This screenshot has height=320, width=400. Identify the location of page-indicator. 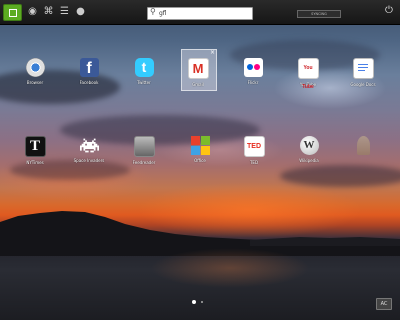
(200, 303).